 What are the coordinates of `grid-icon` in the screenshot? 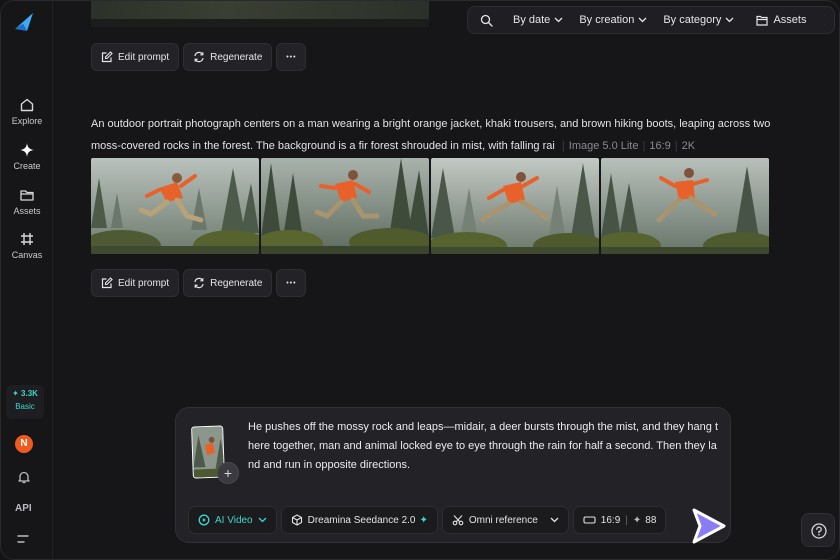 It's located at (27, 239).